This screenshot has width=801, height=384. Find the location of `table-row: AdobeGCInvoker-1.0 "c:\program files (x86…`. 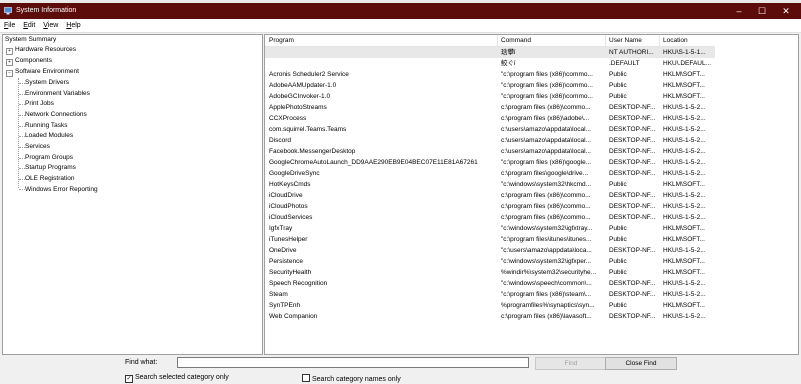

table-row: AdobeGCInvoker-1.0 "c:\program files (x86… is located at coordinates (490, 96).